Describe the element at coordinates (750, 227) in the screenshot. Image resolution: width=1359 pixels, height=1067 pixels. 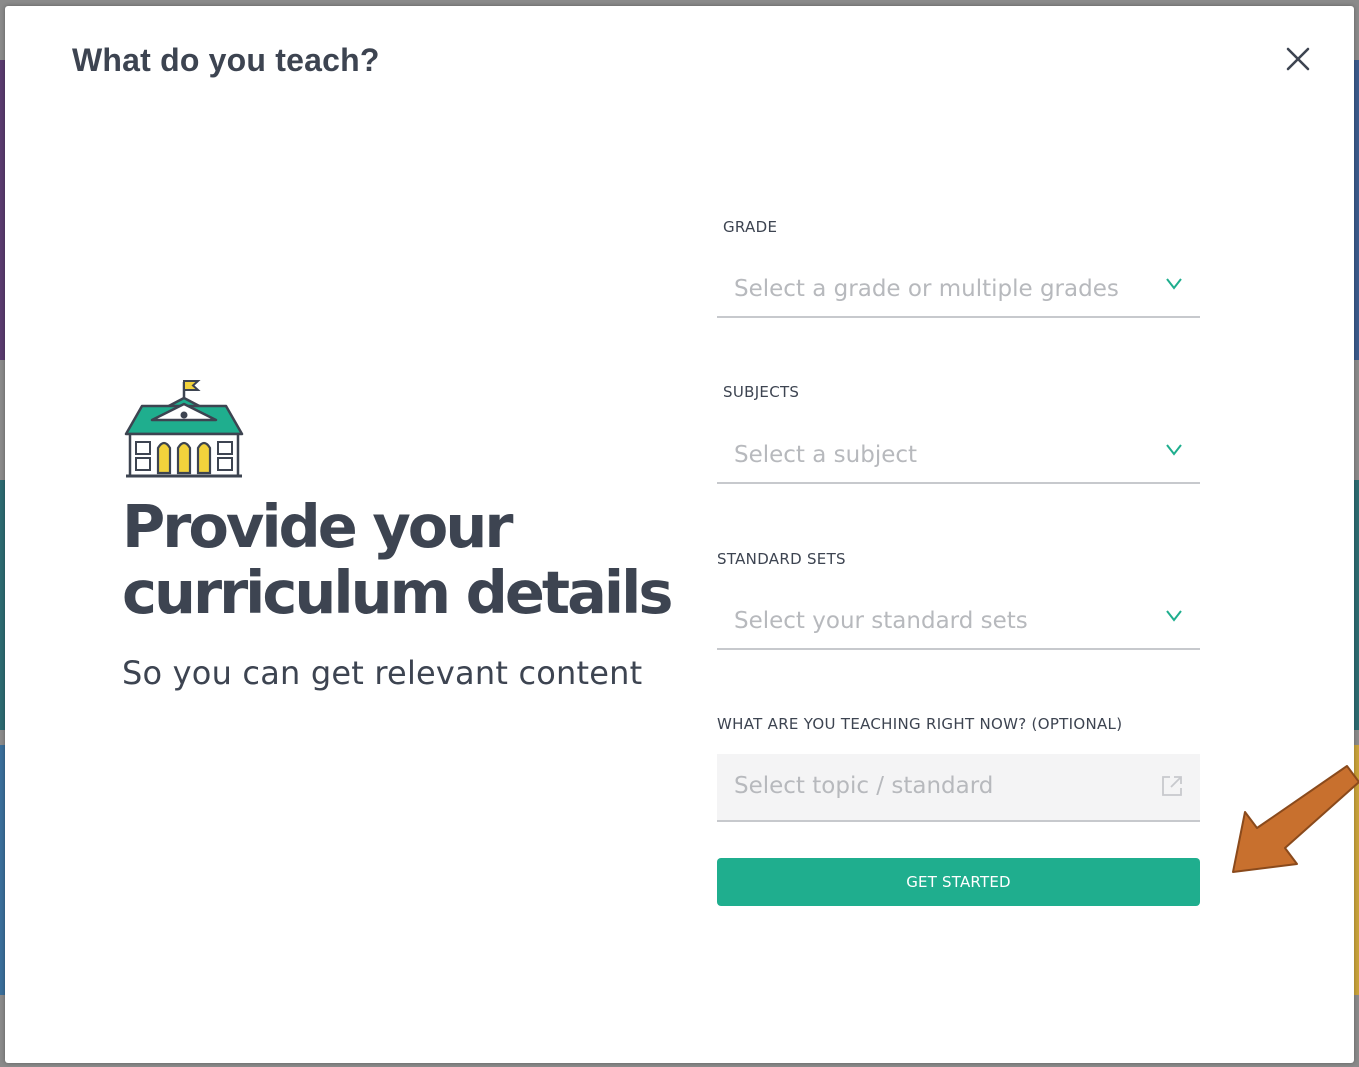
I see `grade-label: GRADE` at that location.